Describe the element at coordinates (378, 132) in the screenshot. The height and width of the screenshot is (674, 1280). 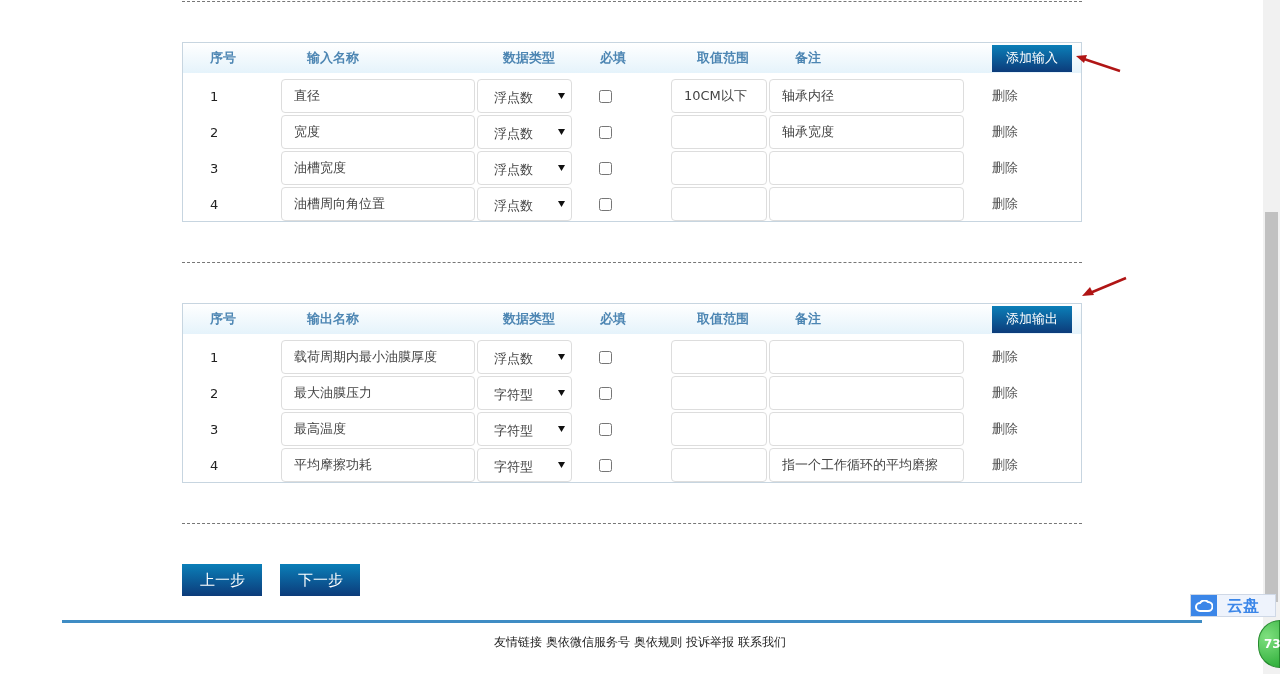
I see `name-field: 宽度` at that location.